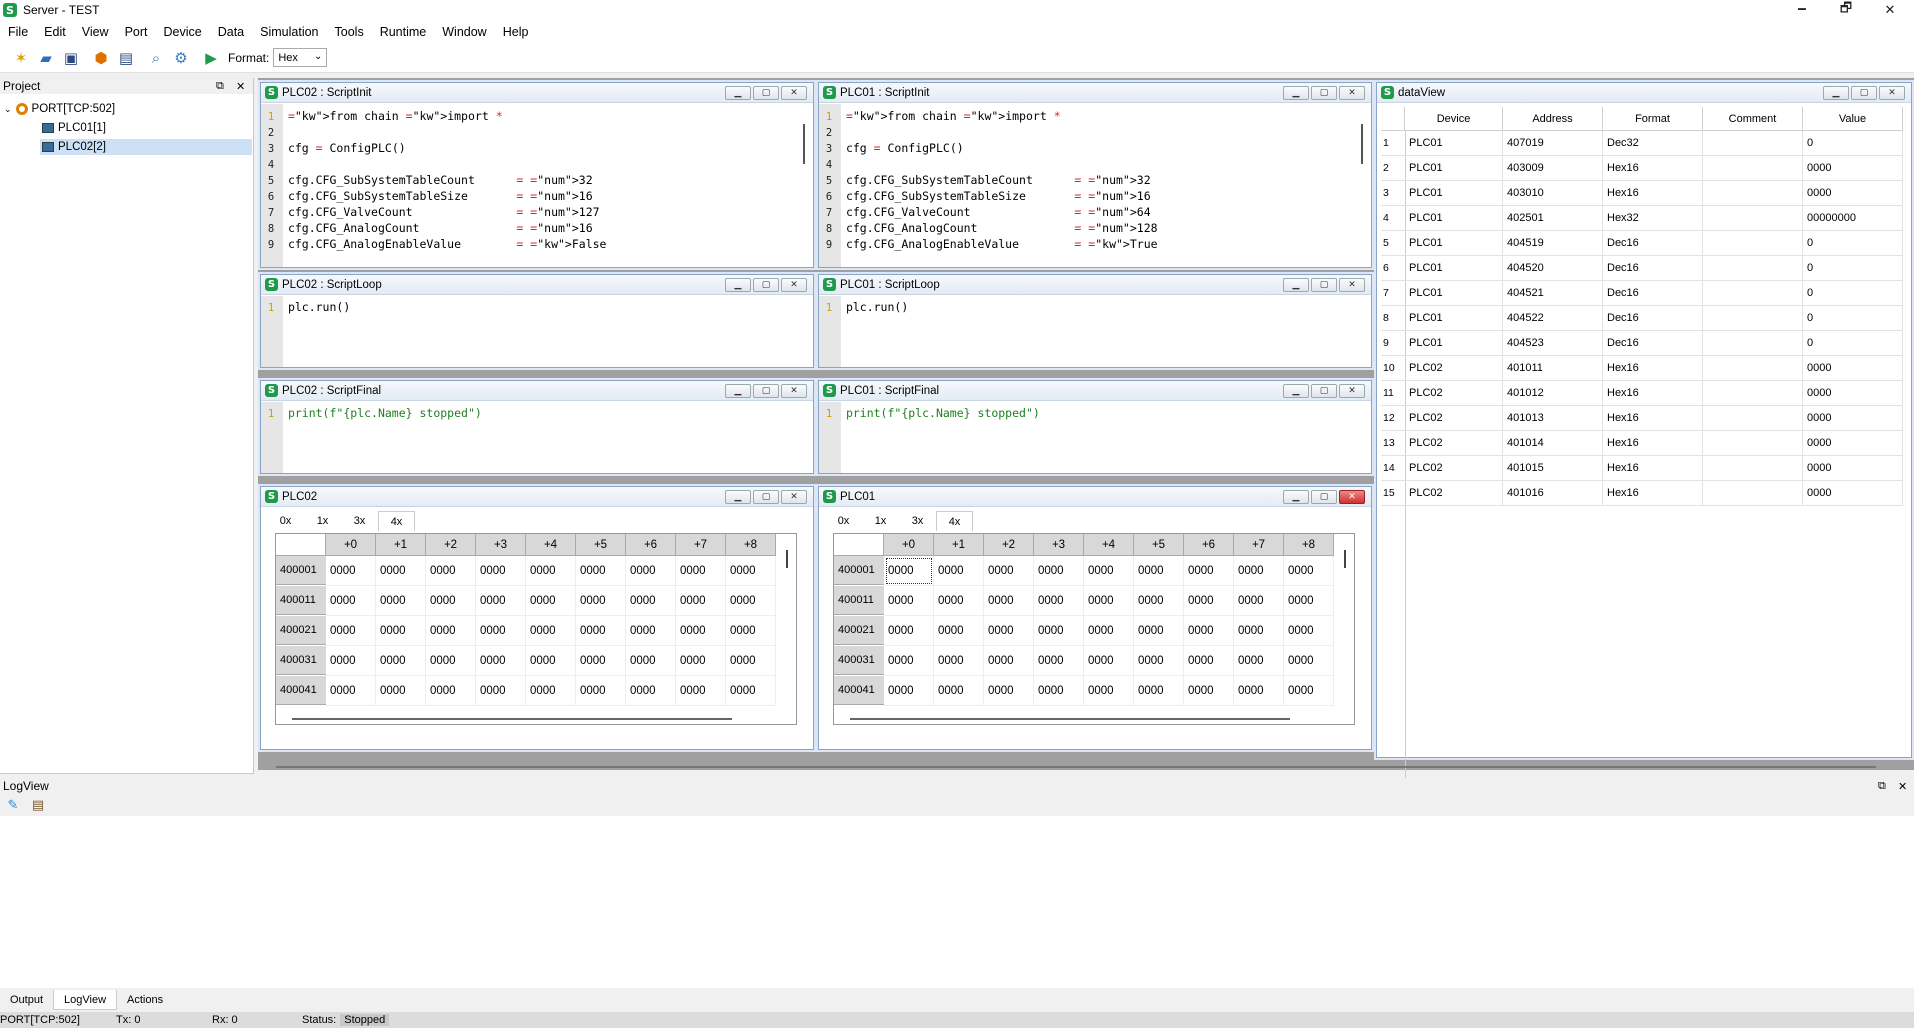  What do you see at coordinates (1454, 418) in the screenshot?
I see `table-cell: PLC02` at bounding box center [1454, 418].